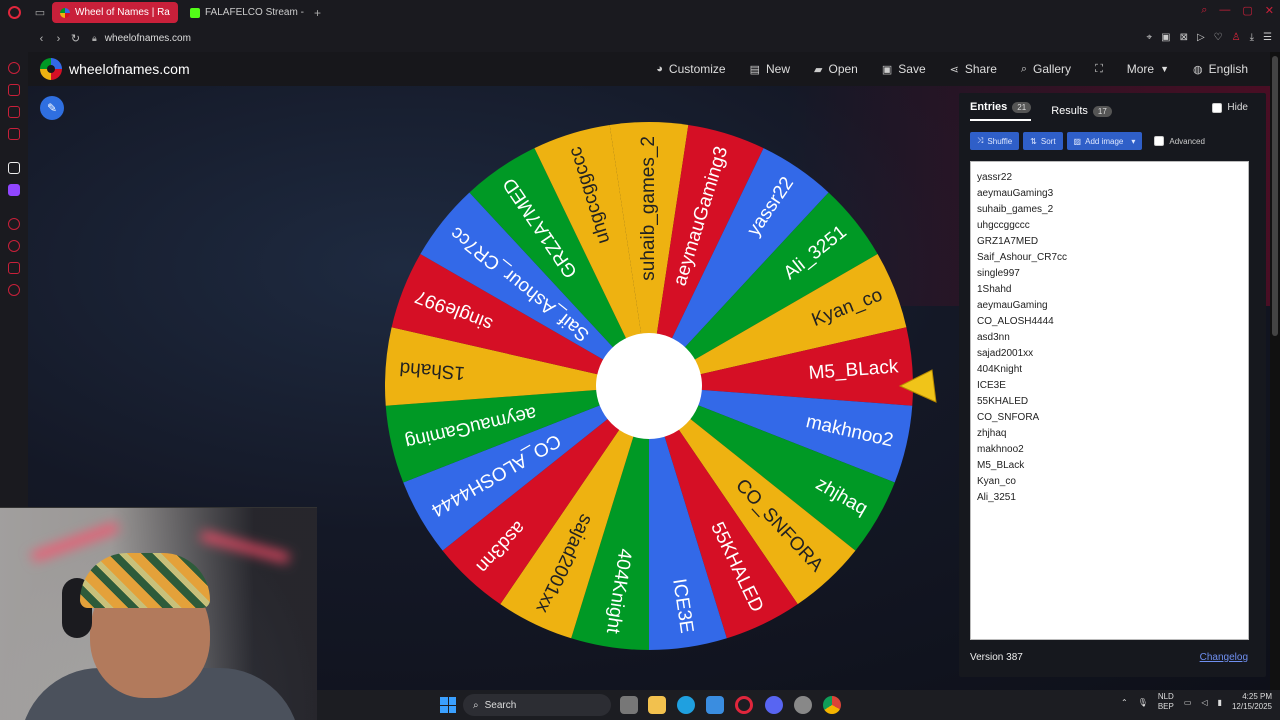  What do you see at coordinates (686, 705) in the screenshot?
I see `edge-icon` at bounding box center [686, 705].